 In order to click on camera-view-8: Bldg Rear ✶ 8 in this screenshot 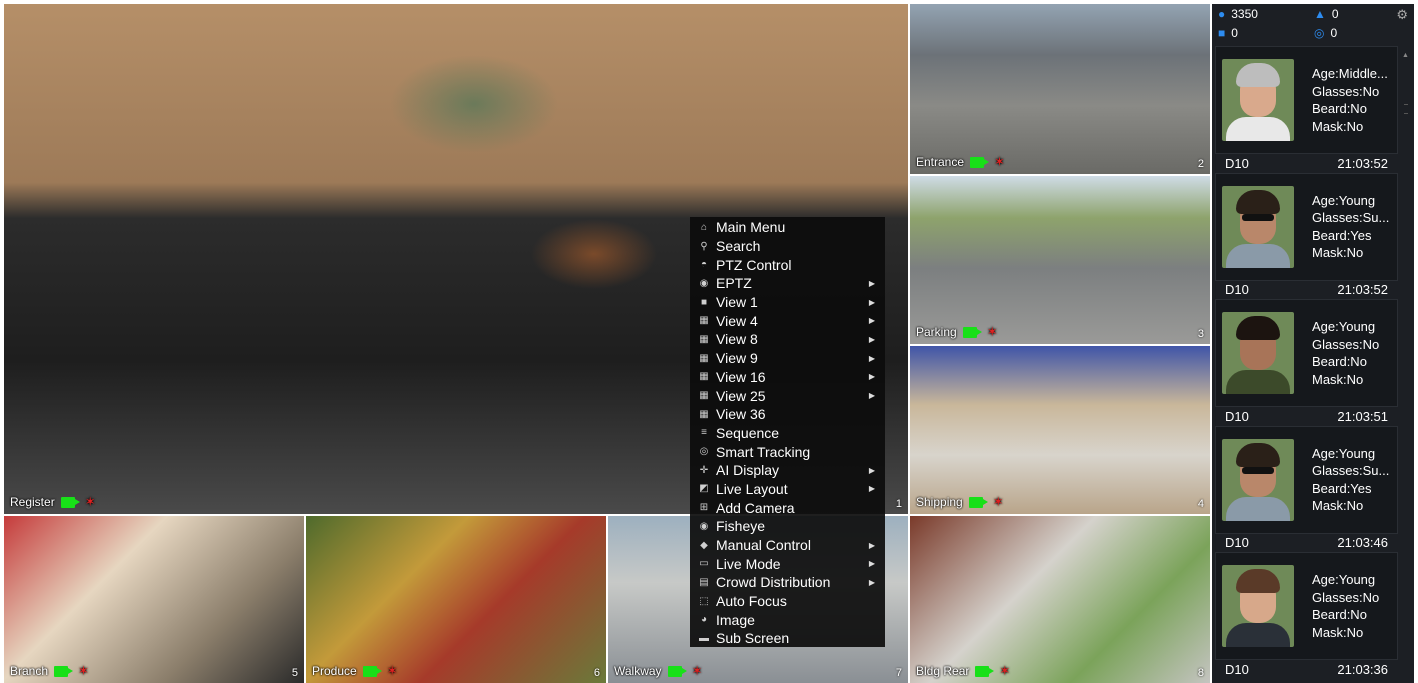, I will do `click(1060, 599)`.